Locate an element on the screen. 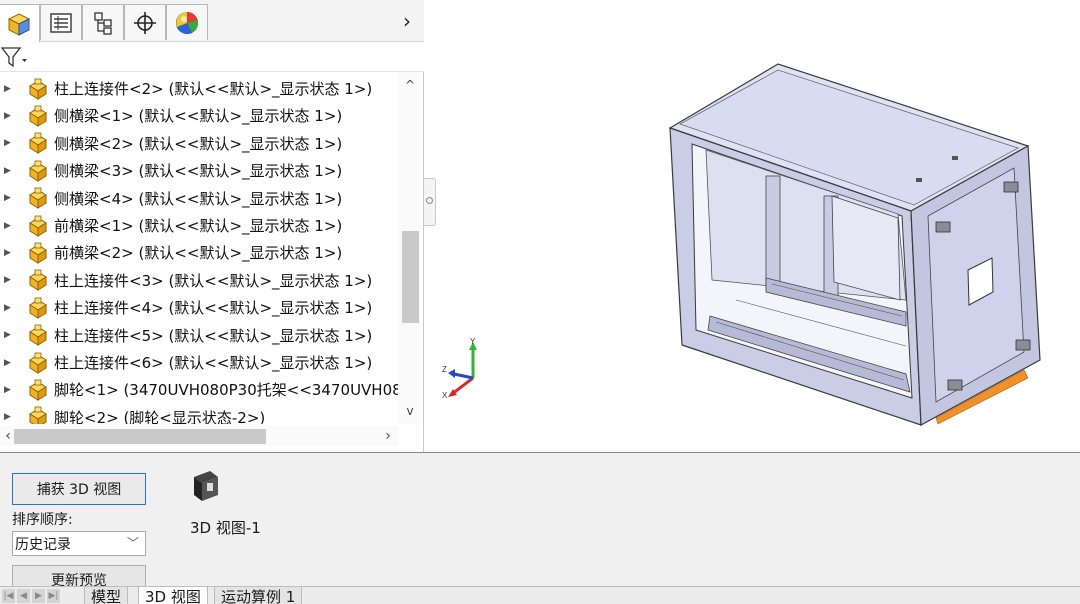 The width and height of the screenshot is (1080, 604). tab-feature-manager is located at coordinates (20, 23).